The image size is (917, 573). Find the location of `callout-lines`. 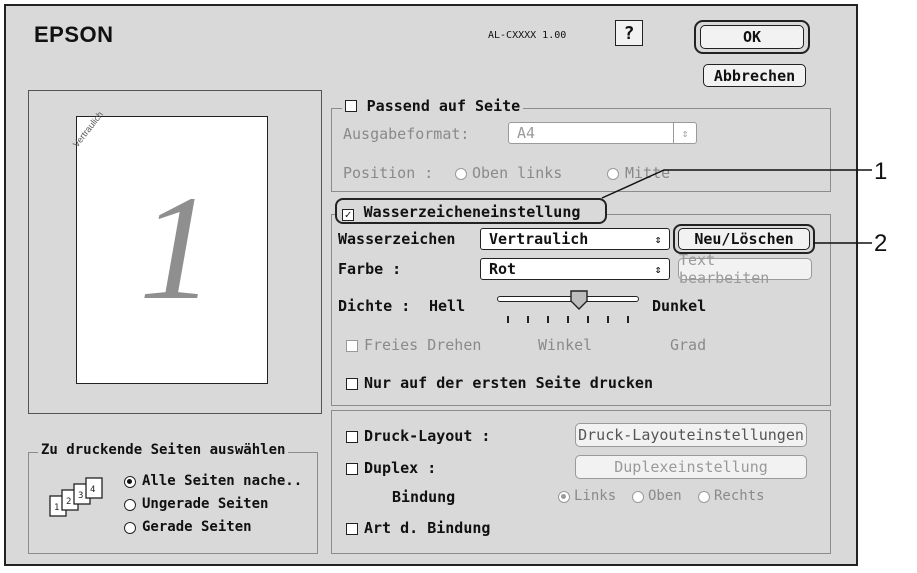

callout-lines is located at coordinates (736, 206).